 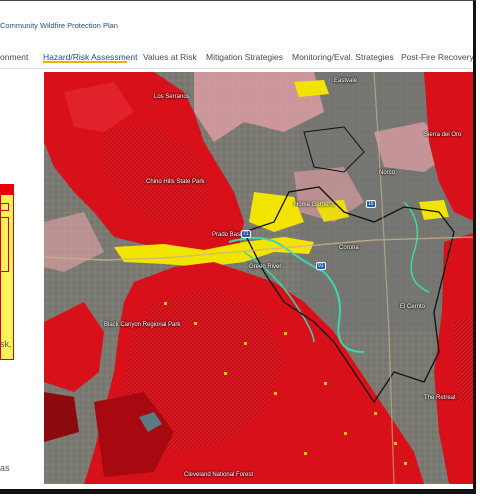 What do you see at coordinates (244, 57) in the screenshot?
I see `tab-mitigation-strategies: Mitigation Strategies` at bounding box center [244, 57].